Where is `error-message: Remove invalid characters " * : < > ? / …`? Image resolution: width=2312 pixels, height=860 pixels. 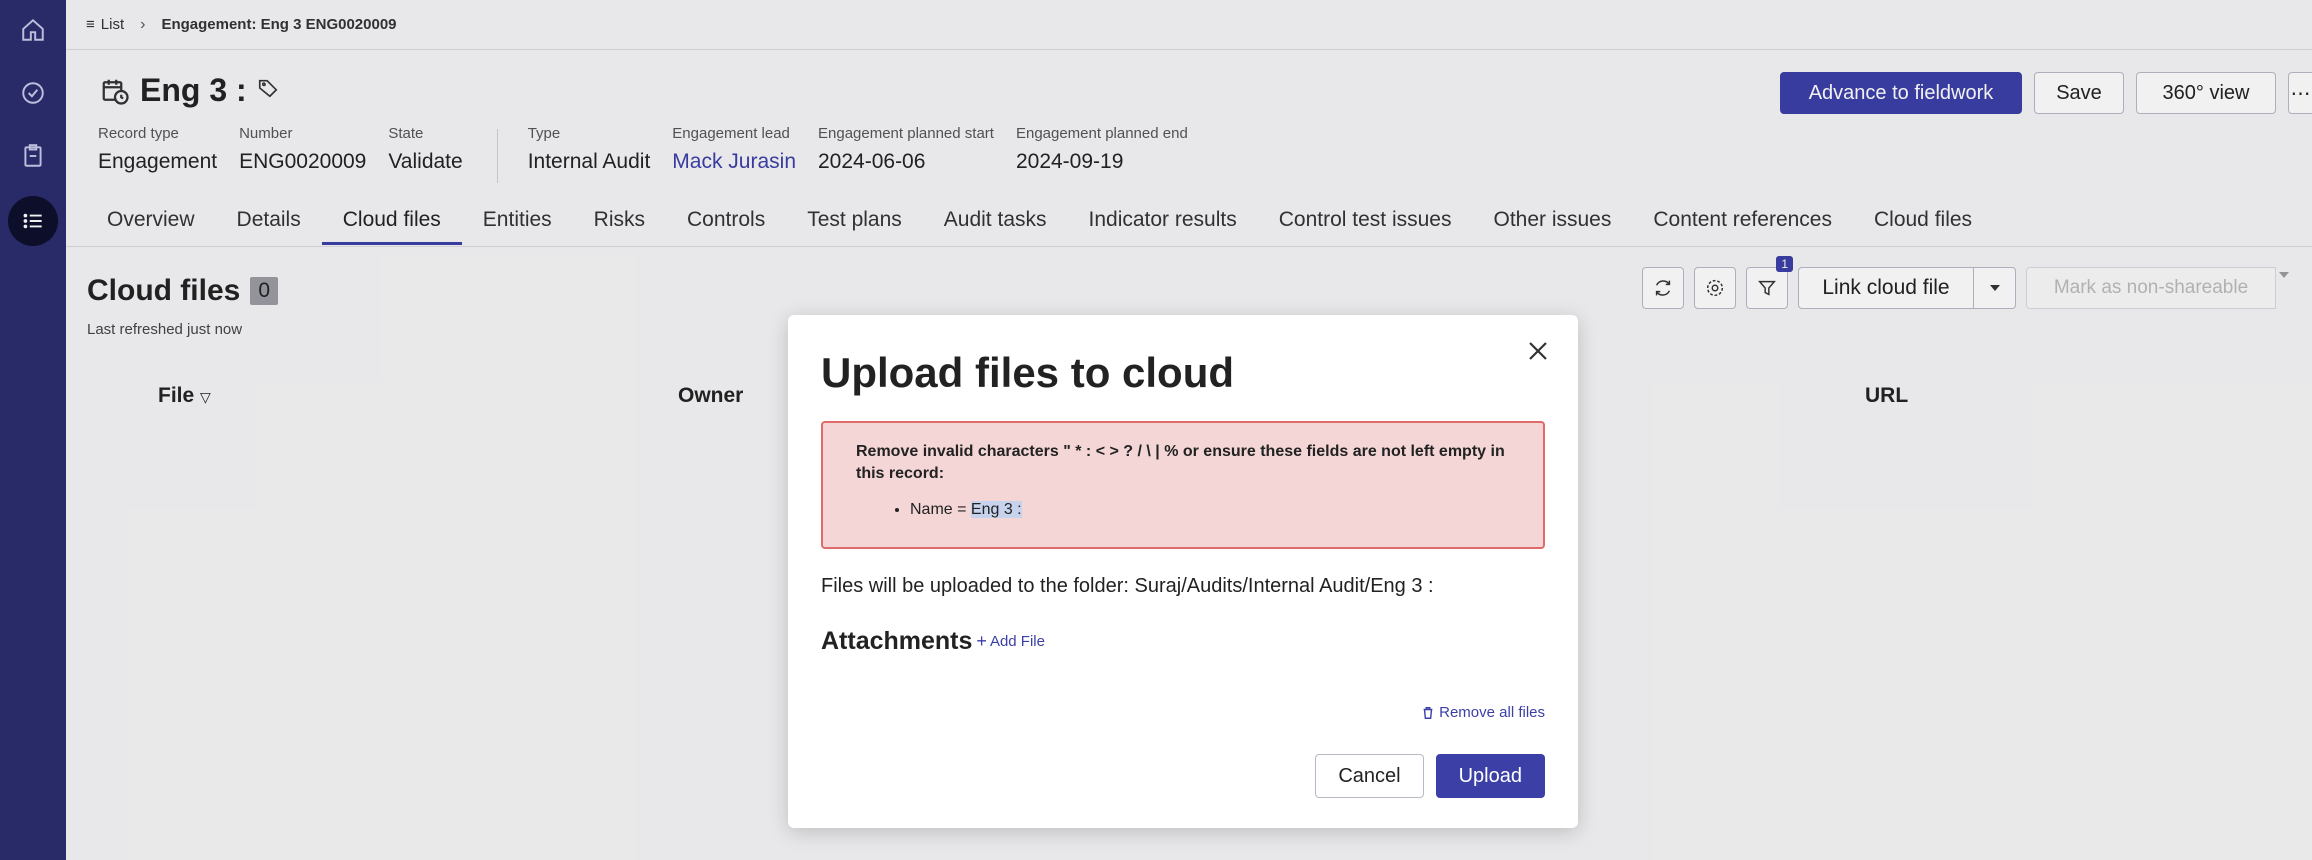
error-message: Remove invalid characters " * : < > ? / … is located at coordinates (1180, 462).